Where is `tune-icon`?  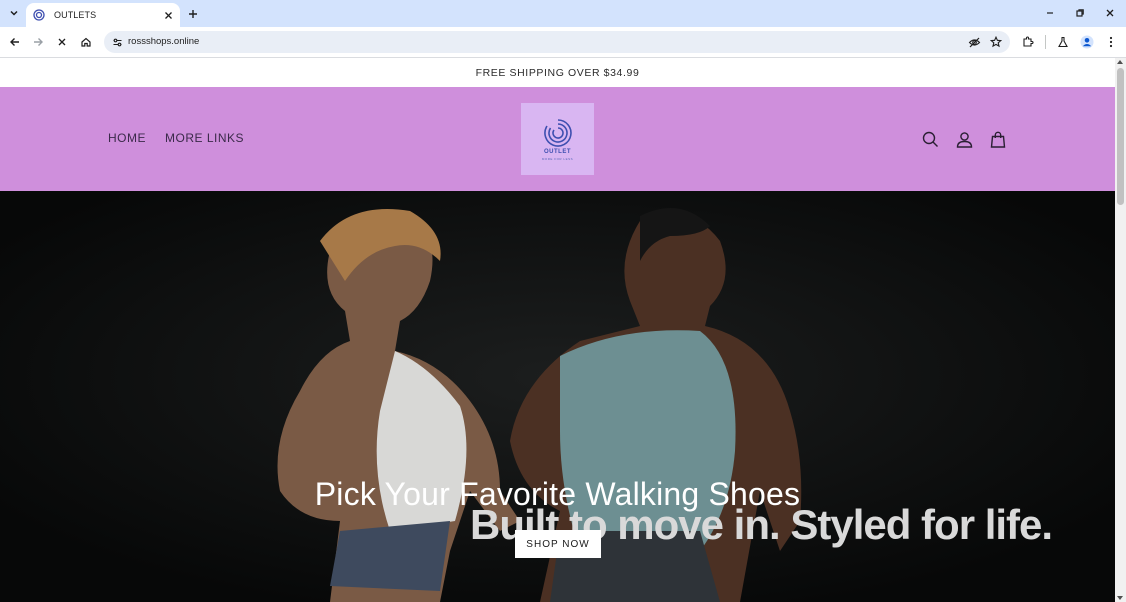
tune-icon is located at coordinates (117, 42).